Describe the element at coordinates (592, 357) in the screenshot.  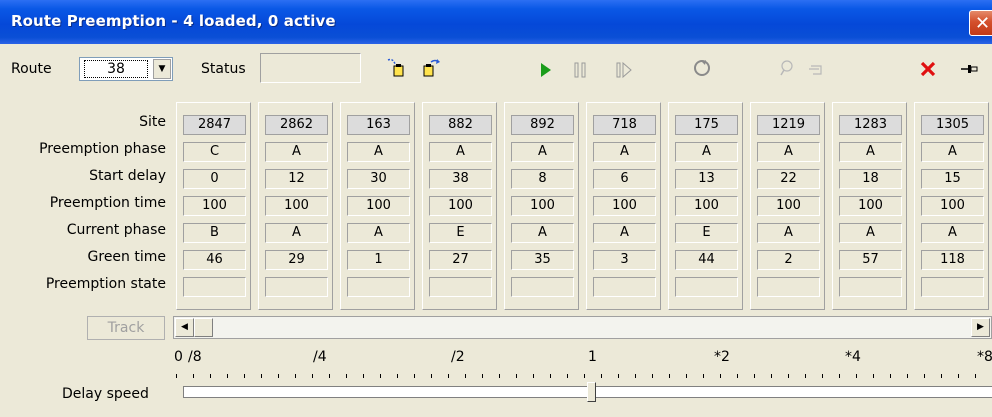
I see `scale-label-one: 1` at that location.